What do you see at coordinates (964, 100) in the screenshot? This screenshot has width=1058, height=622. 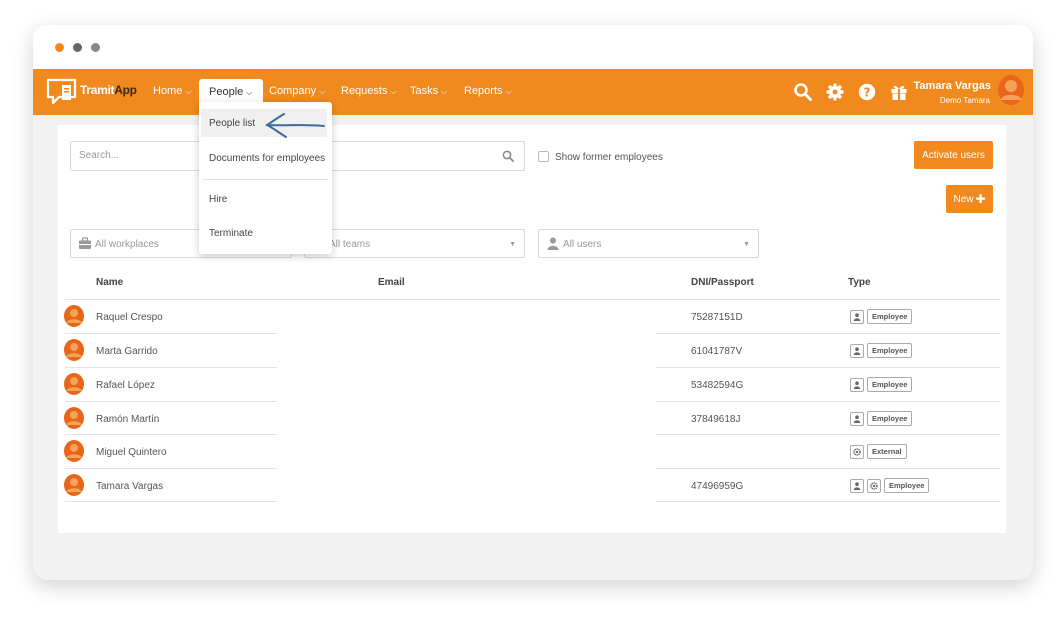 I see `user-company: Demo Tamara` at bounding box center [964, 100].